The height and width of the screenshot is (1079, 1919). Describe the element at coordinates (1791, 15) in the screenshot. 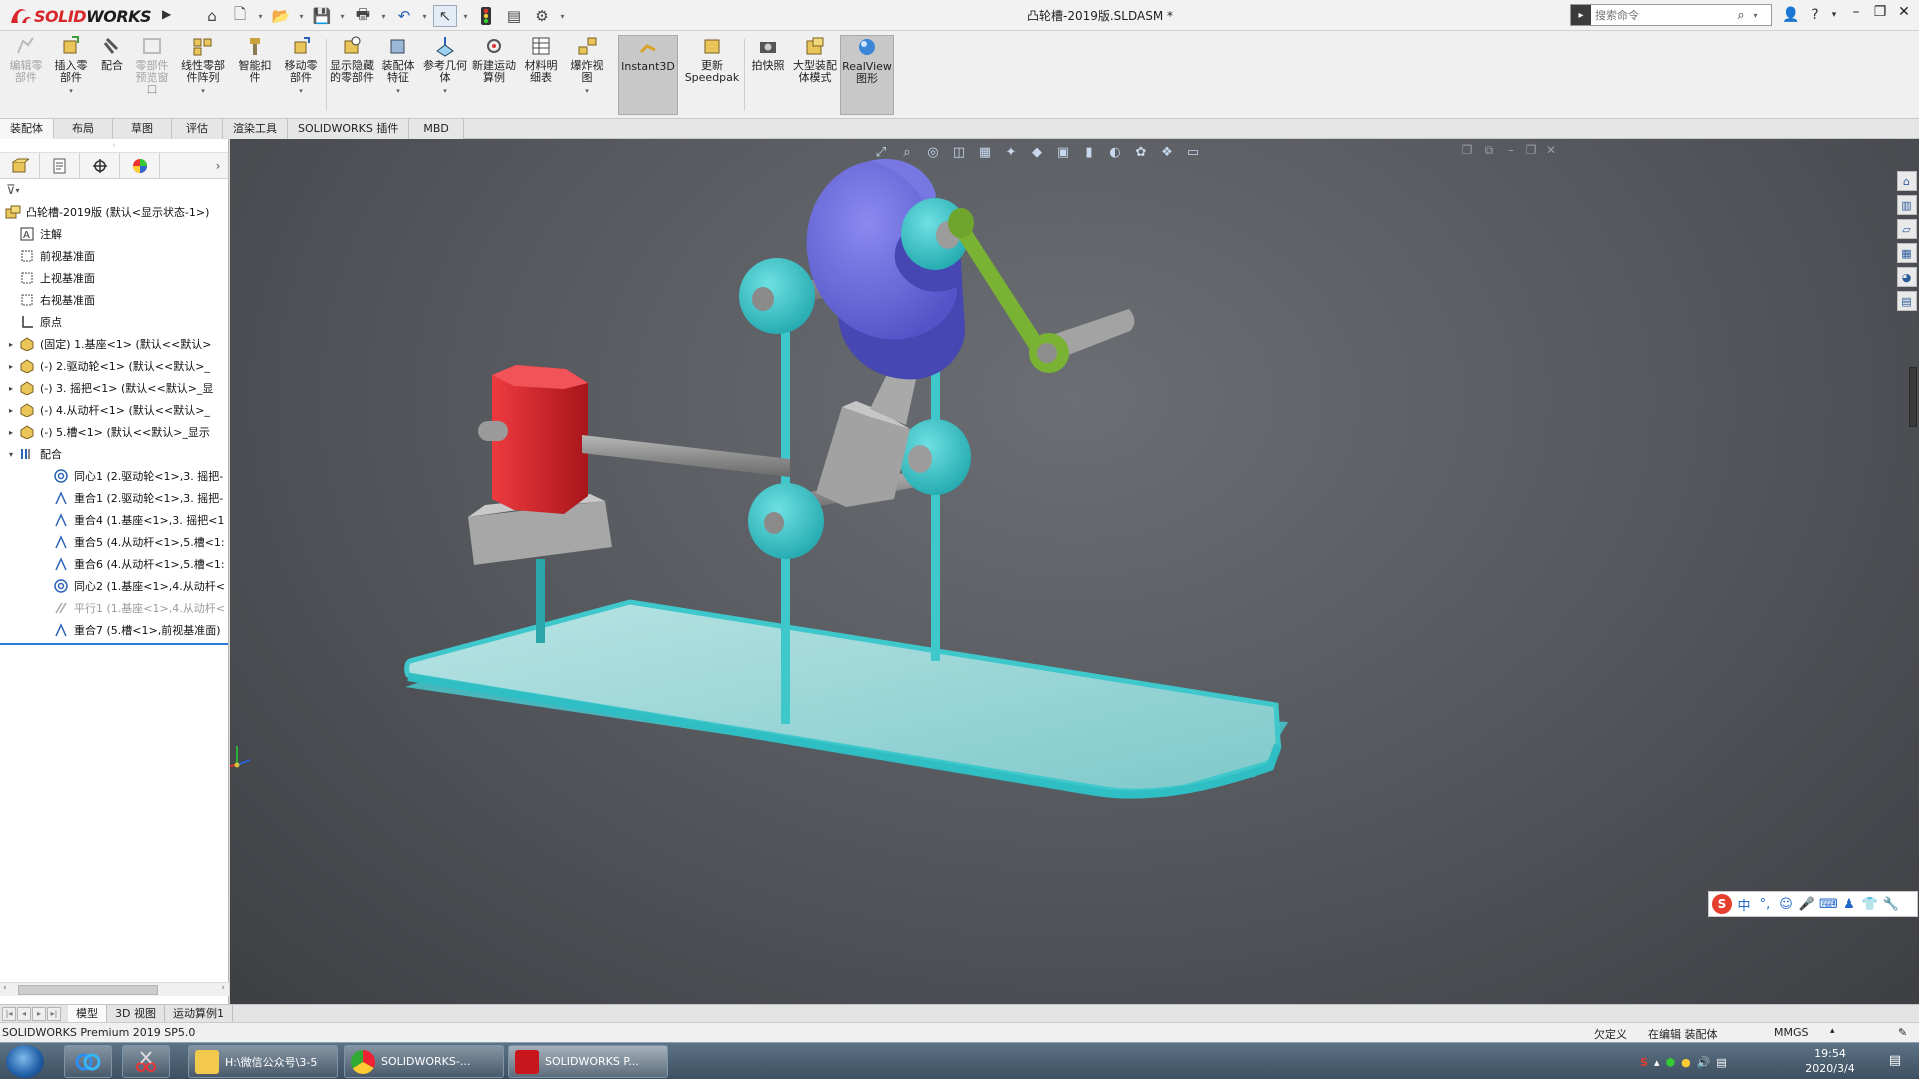

I see `user-icon: 👤` at that location.